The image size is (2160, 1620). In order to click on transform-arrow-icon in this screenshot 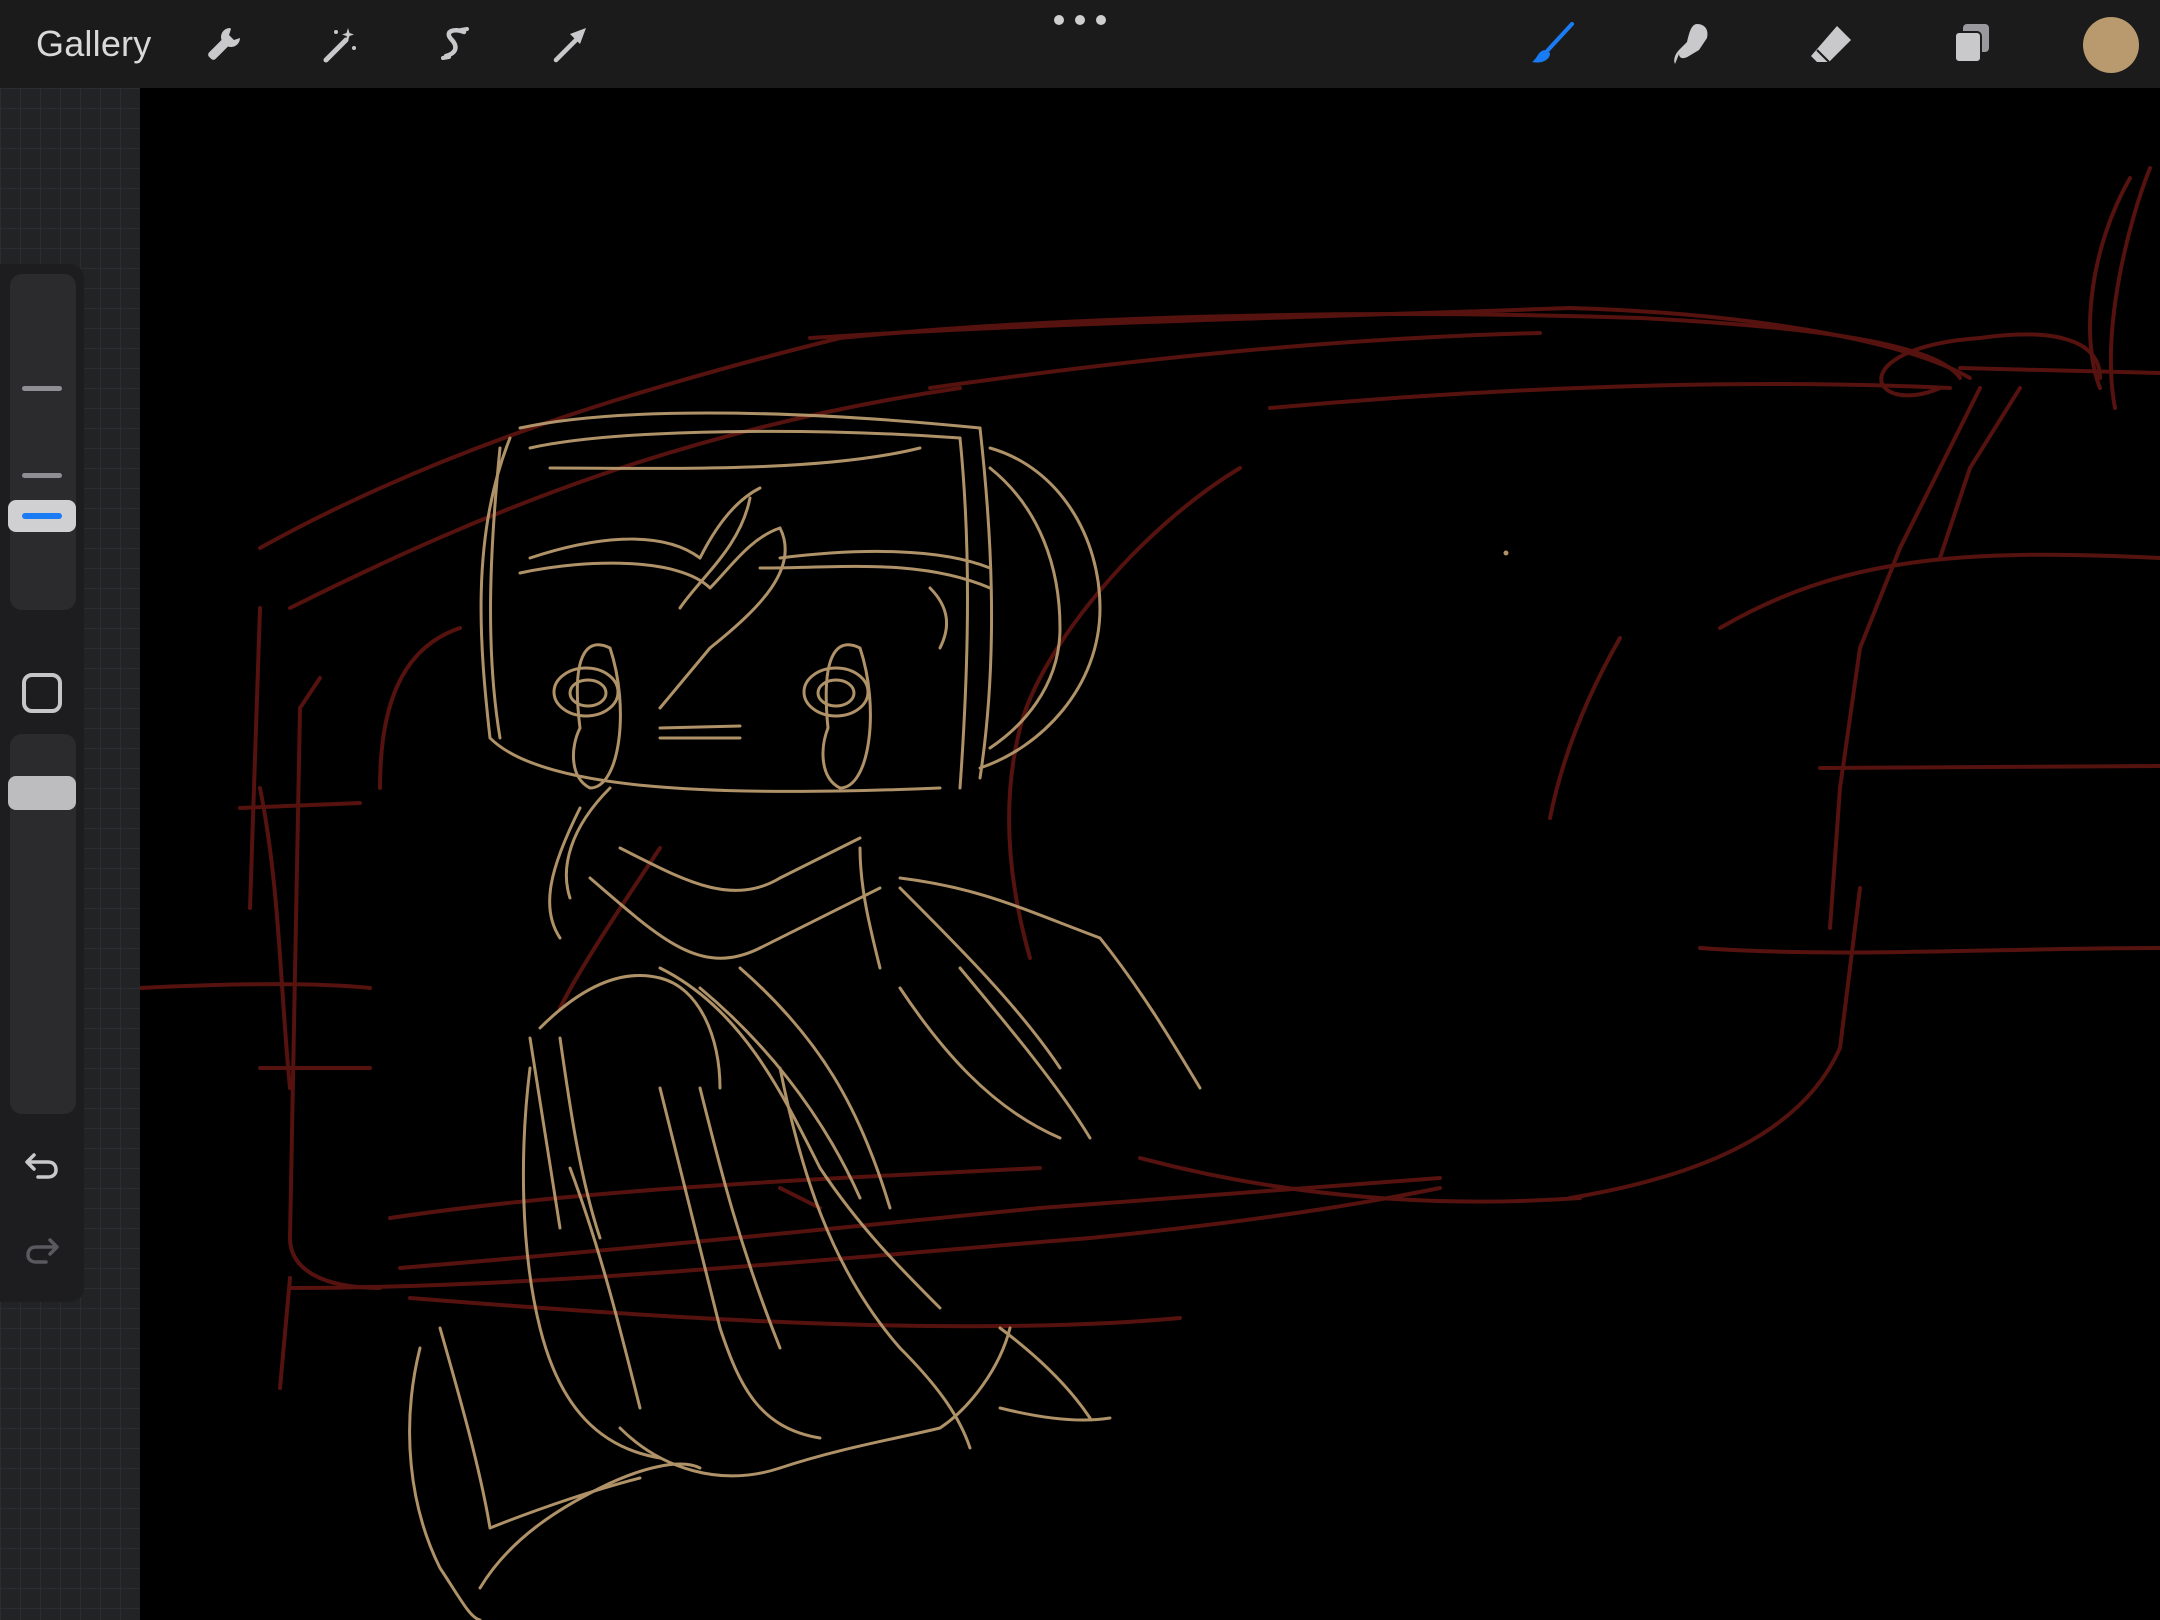, I will do `click(569, 45)`.